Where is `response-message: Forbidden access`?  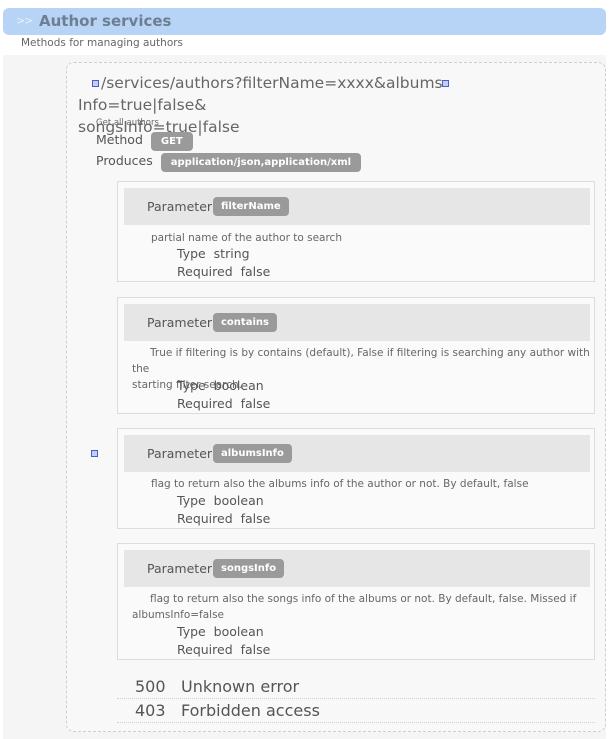 response-message: Forbidden access is located at coordinates (250, 710).